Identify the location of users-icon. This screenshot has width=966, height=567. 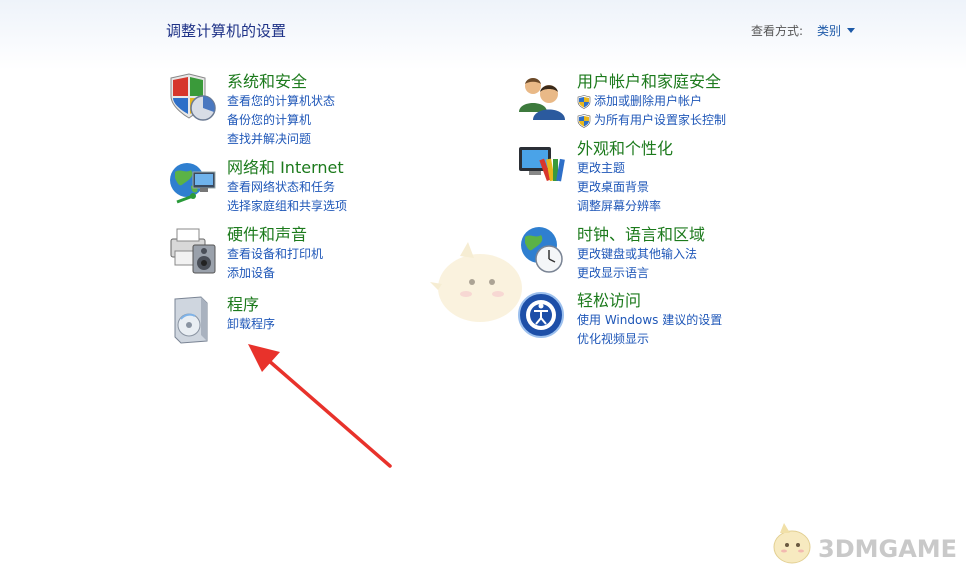
(542, 99).